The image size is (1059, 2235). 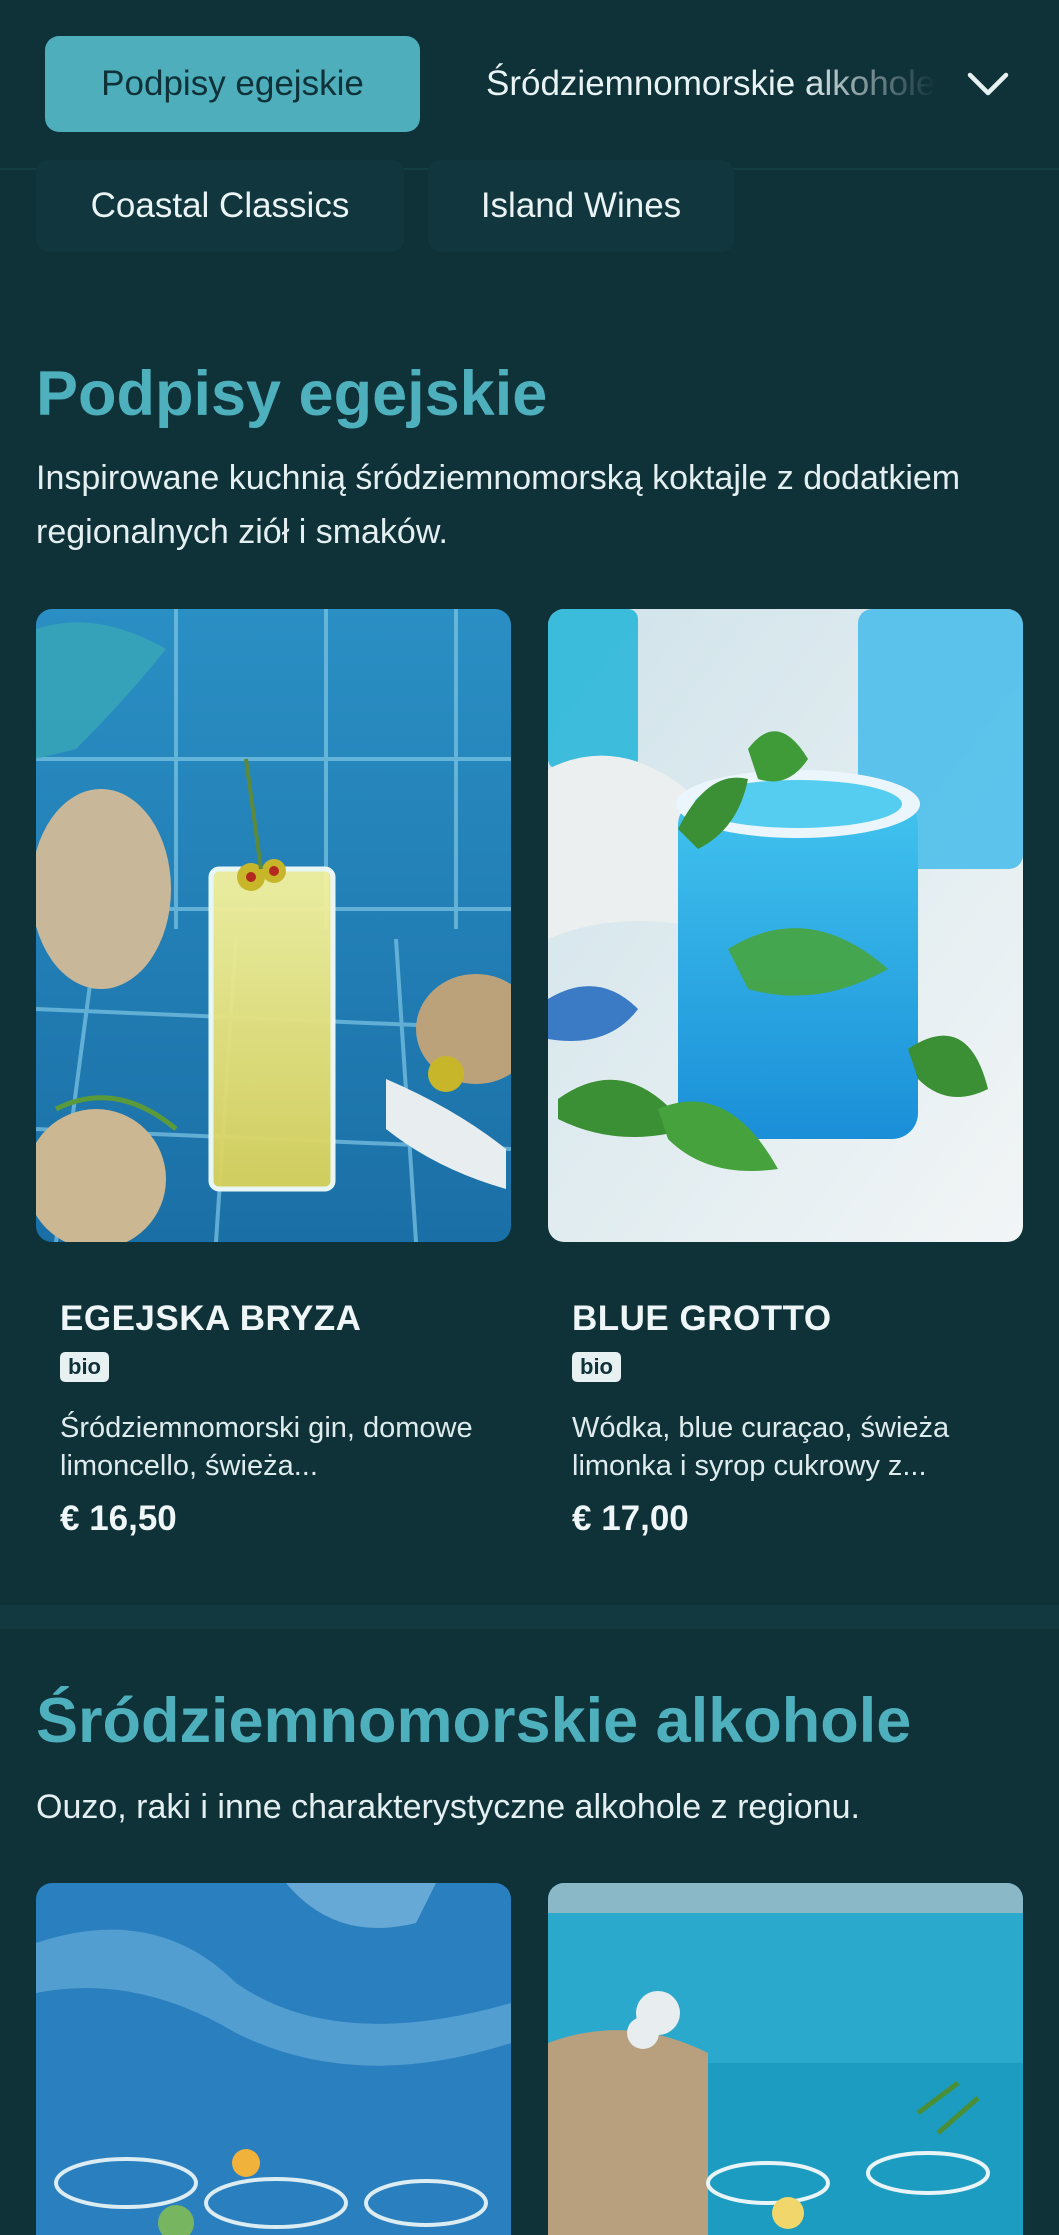 What do you see at coordinates (232, 84) in the screenshot?
I see `category-tab-active: Podpisy egejskie` at bounding box center [232, 84].